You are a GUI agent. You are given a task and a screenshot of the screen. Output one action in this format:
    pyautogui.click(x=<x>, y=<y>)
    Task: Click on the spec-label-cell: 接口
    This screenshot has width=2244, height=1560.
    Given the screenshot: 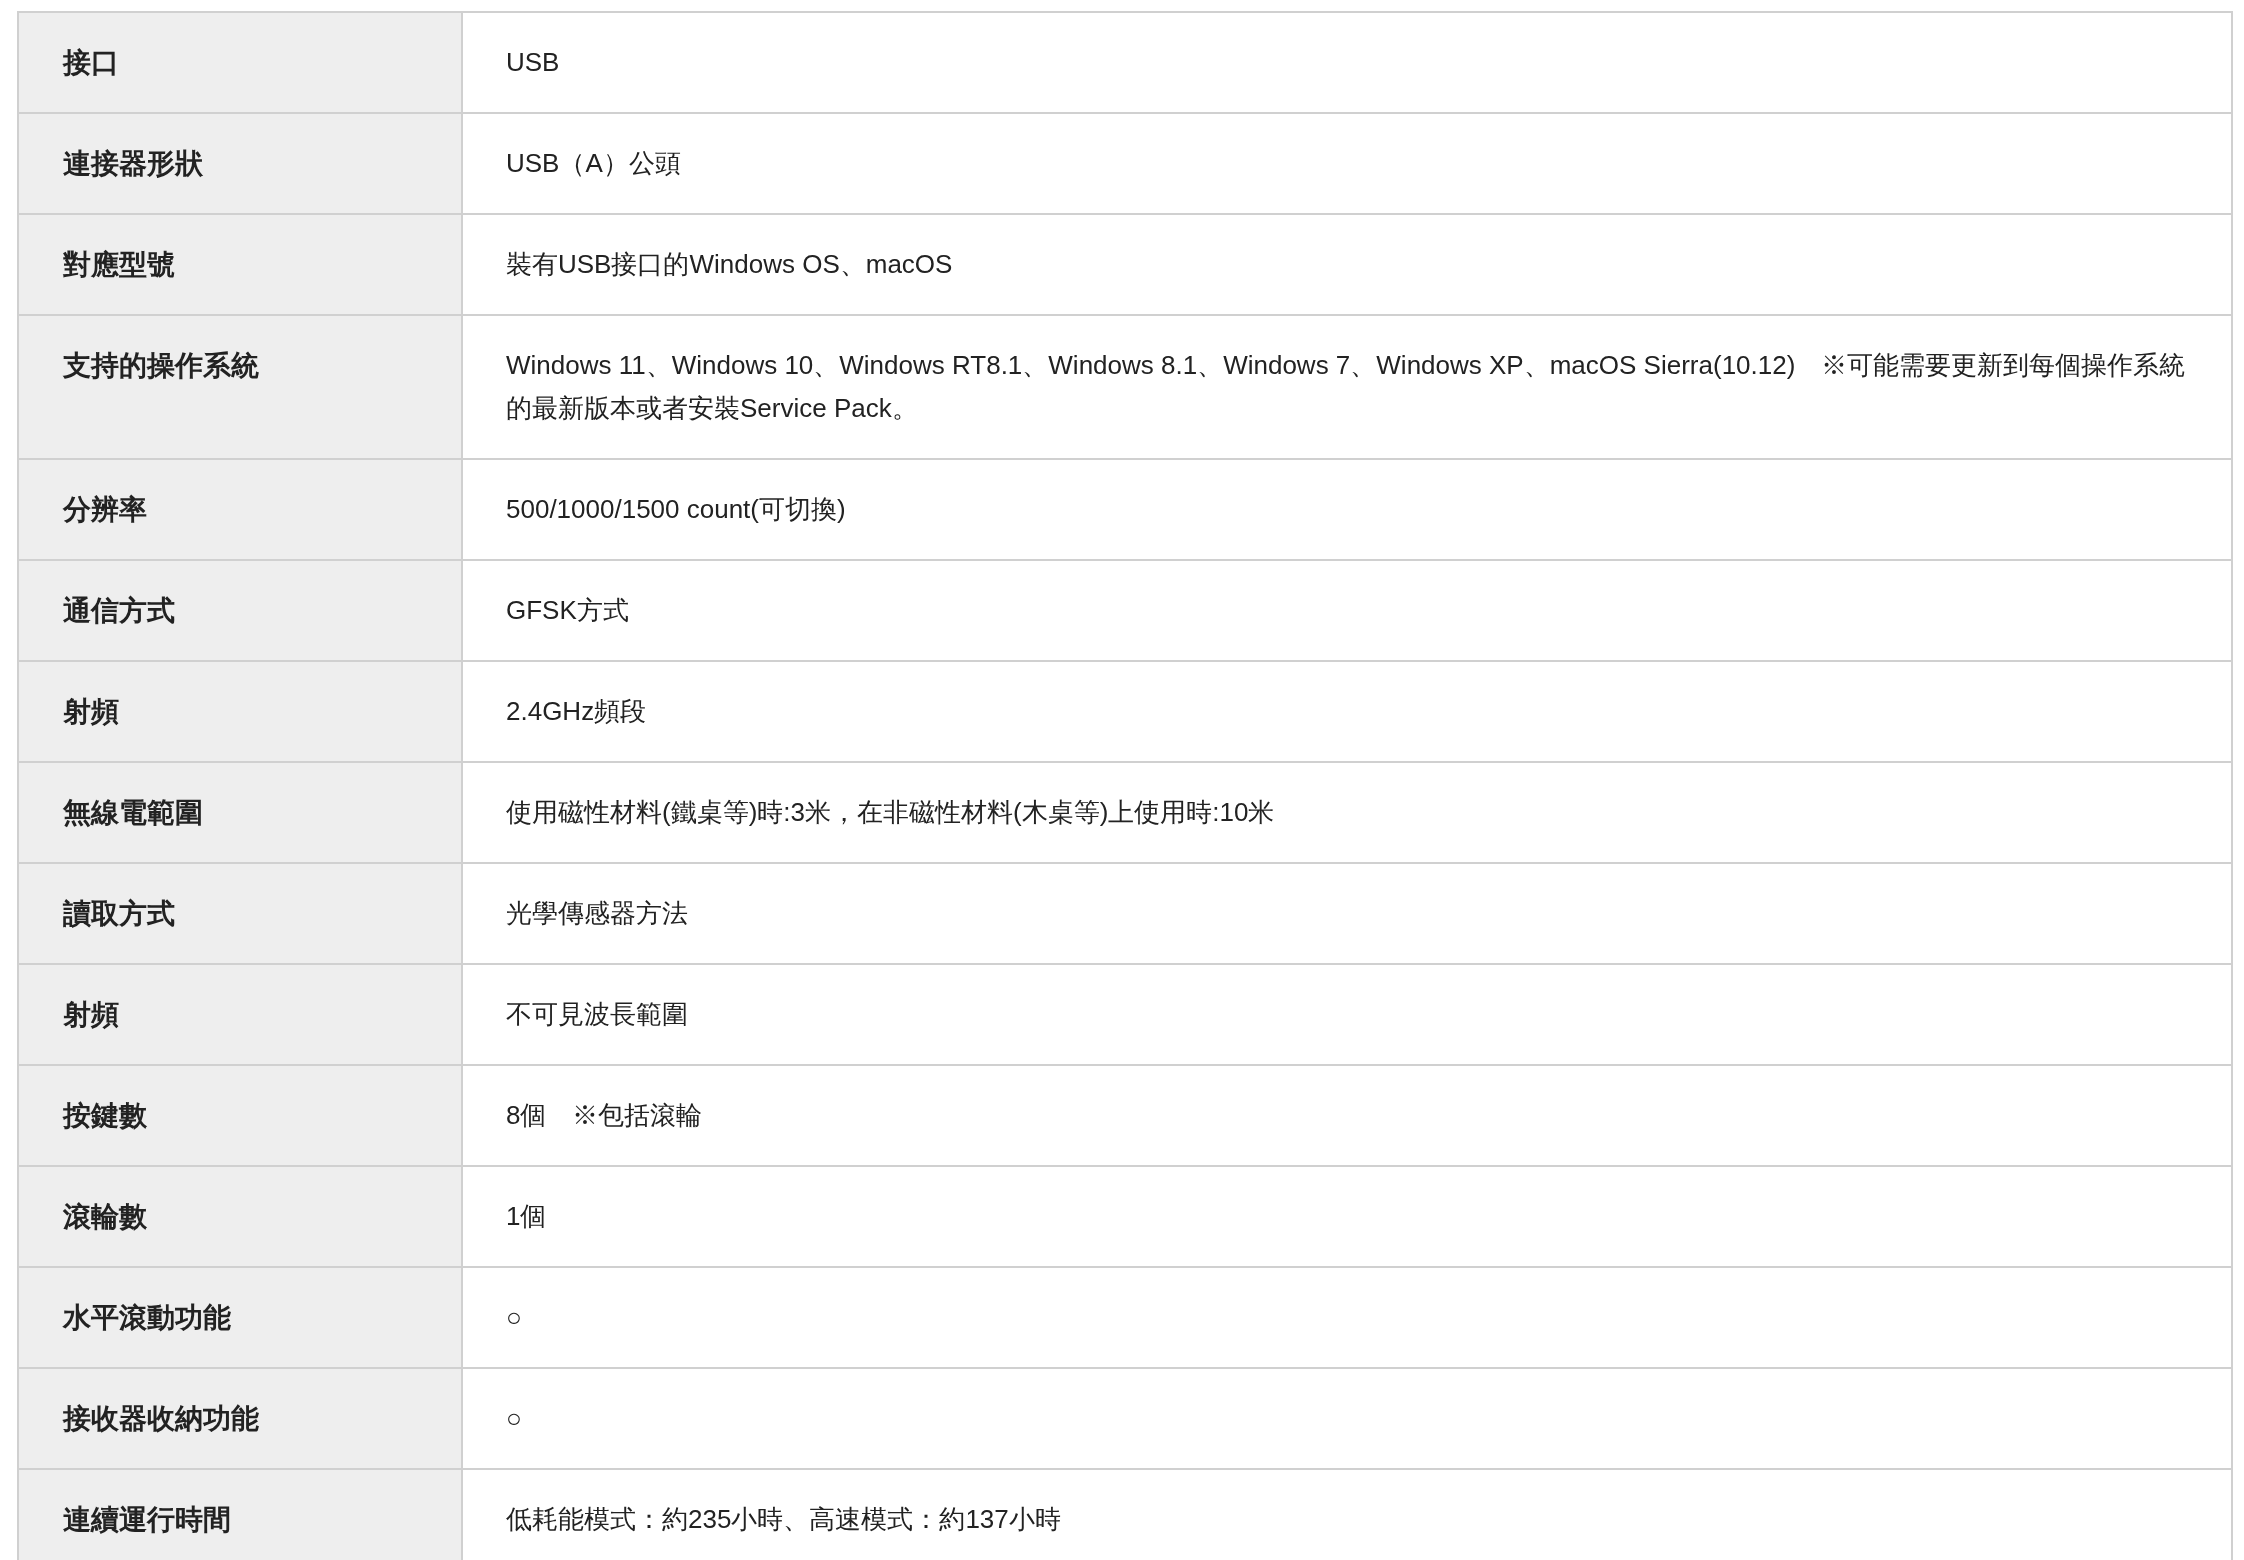 What is the action you would take?
    pyautogui.click(x=241, y=62)
    